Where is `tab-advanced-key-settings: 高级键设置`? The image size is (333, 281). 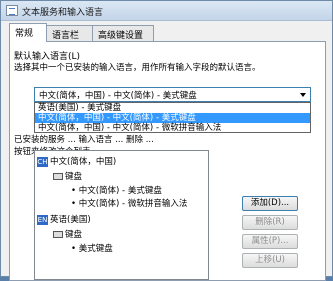
tab-advanced-key-settings: 高级键设置 is located at coordinates (123, 33).